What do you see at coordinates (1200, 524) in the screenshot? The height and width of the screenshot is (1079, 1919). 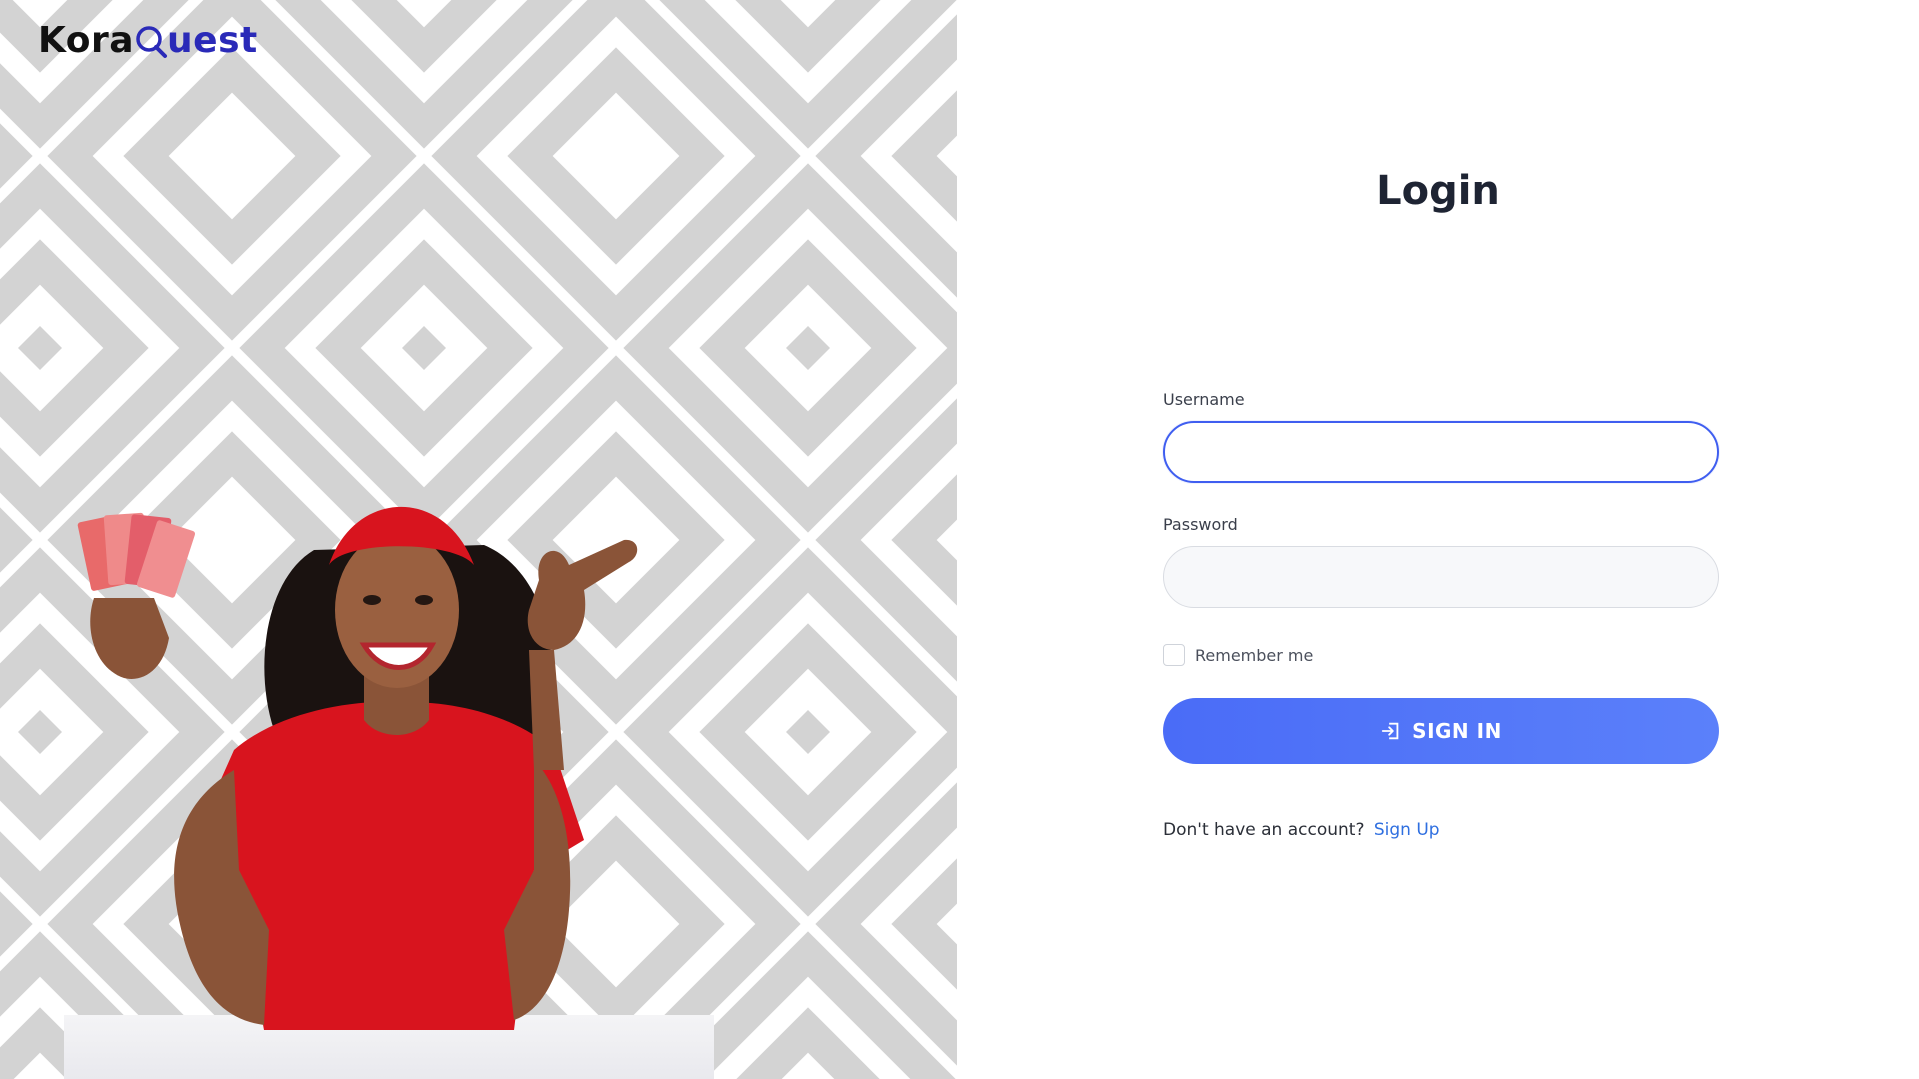 I see `password-label: Password` at bounding box center [1200, 524].